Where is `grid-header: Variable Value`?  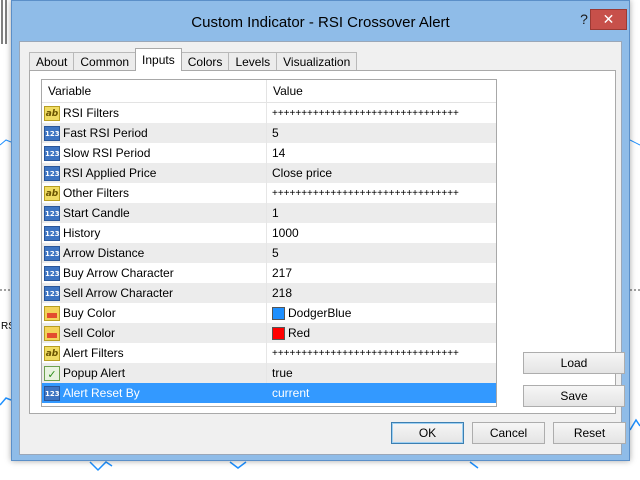
grid-header: Variable Value is located at coordinates (269, 91).